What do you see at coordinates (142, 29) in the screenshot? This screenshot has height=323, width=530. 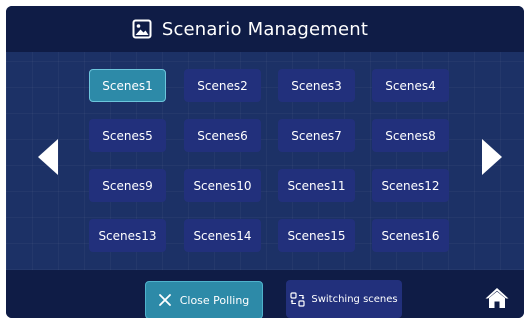 I see `image-icon` at bounding box center [142, 29].